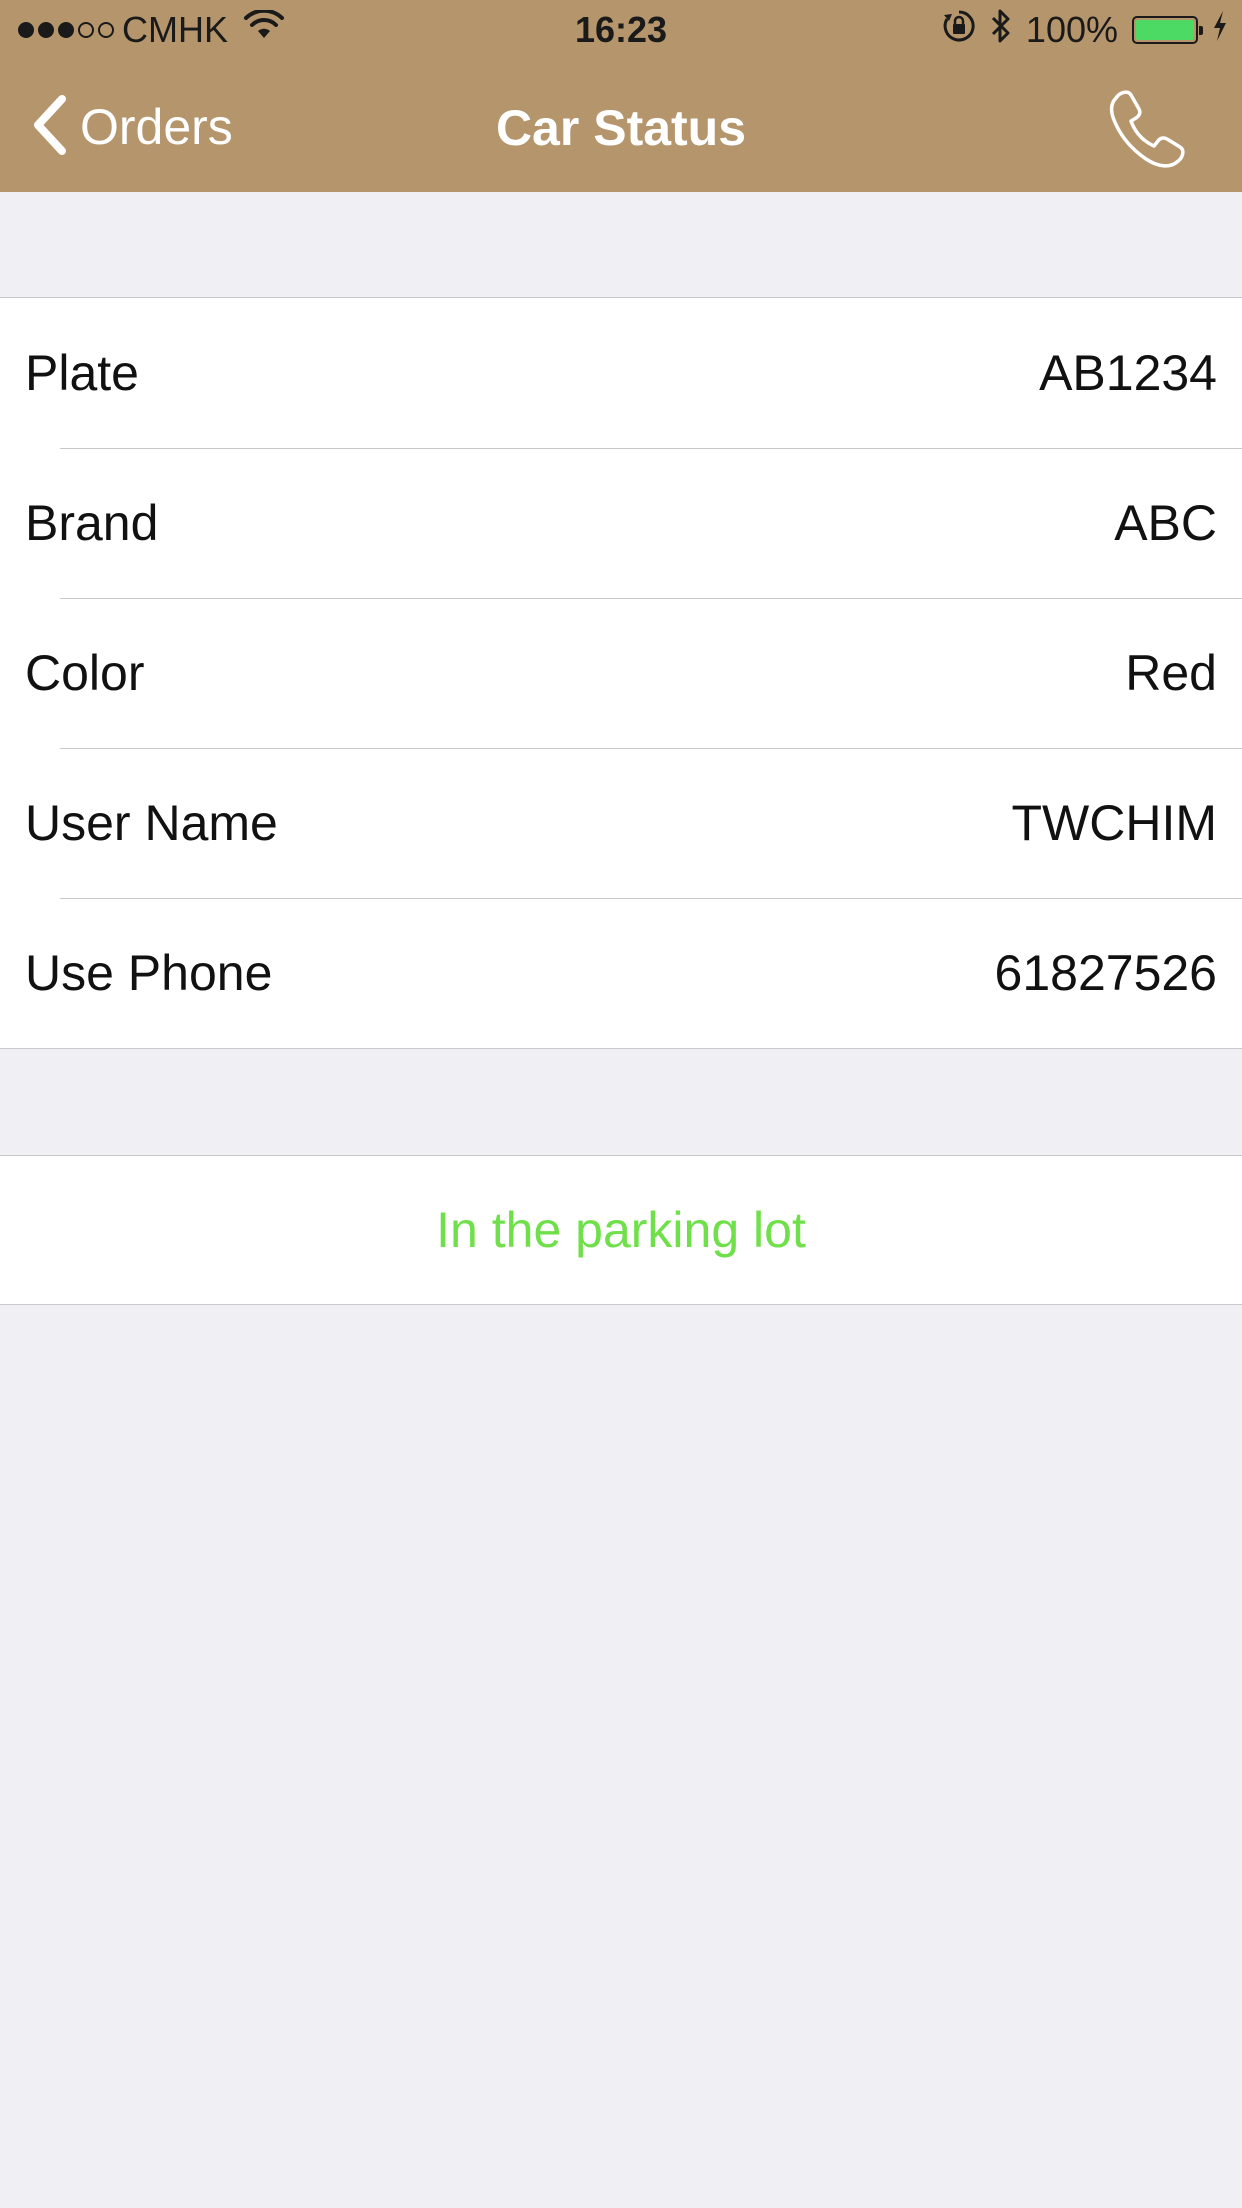  Describe the element at coordinates (1105, 973) in the screenshot. I see `detail-value: 61827526` at that location.